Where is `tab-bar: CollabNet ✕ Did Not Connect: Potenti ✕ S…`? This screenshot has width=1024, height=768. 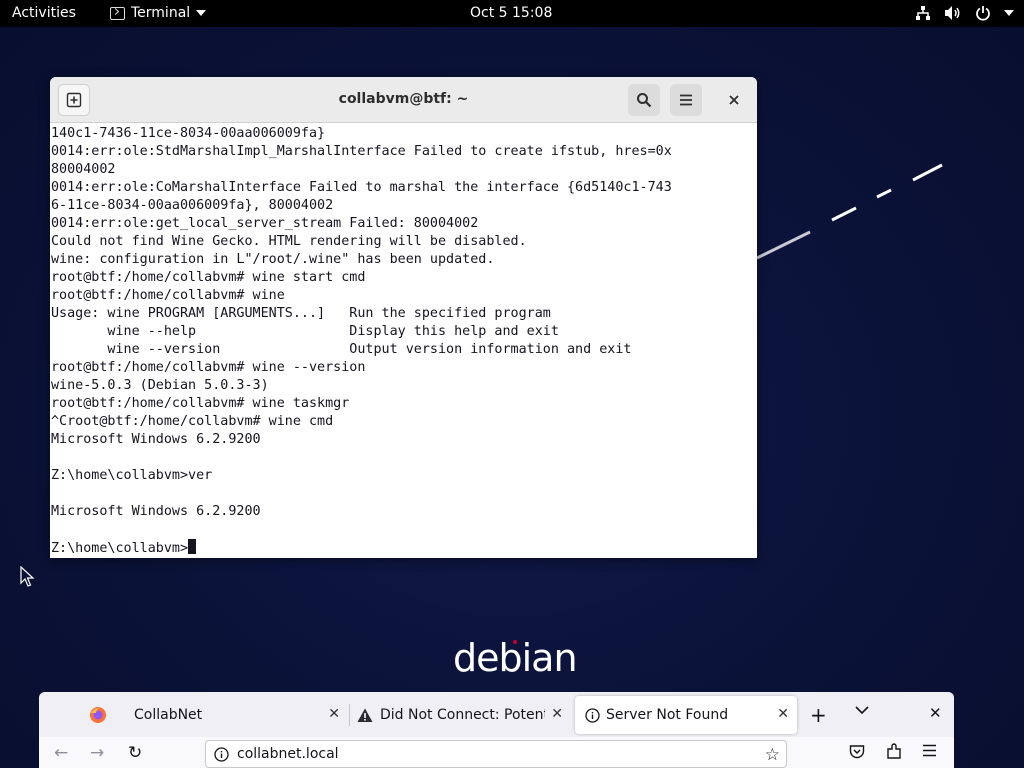 tab-bar: CollabNet ✕ Did Not Connect: Potenti ✕ S… is located at coordinates (496, 714).